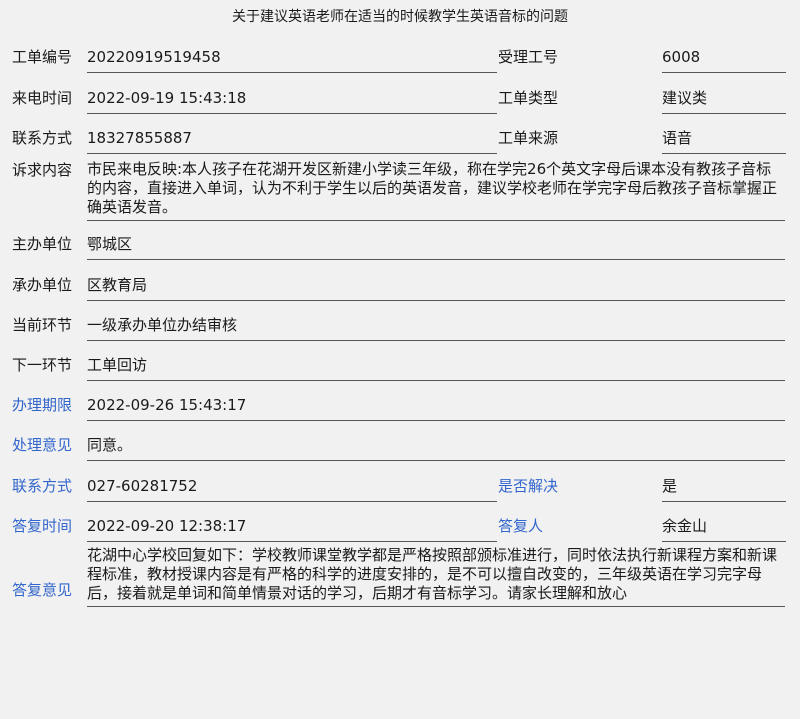 This screenshot has height=719, width=800. I want to click on appeal-label: 诉求内容, so click(42, 170).